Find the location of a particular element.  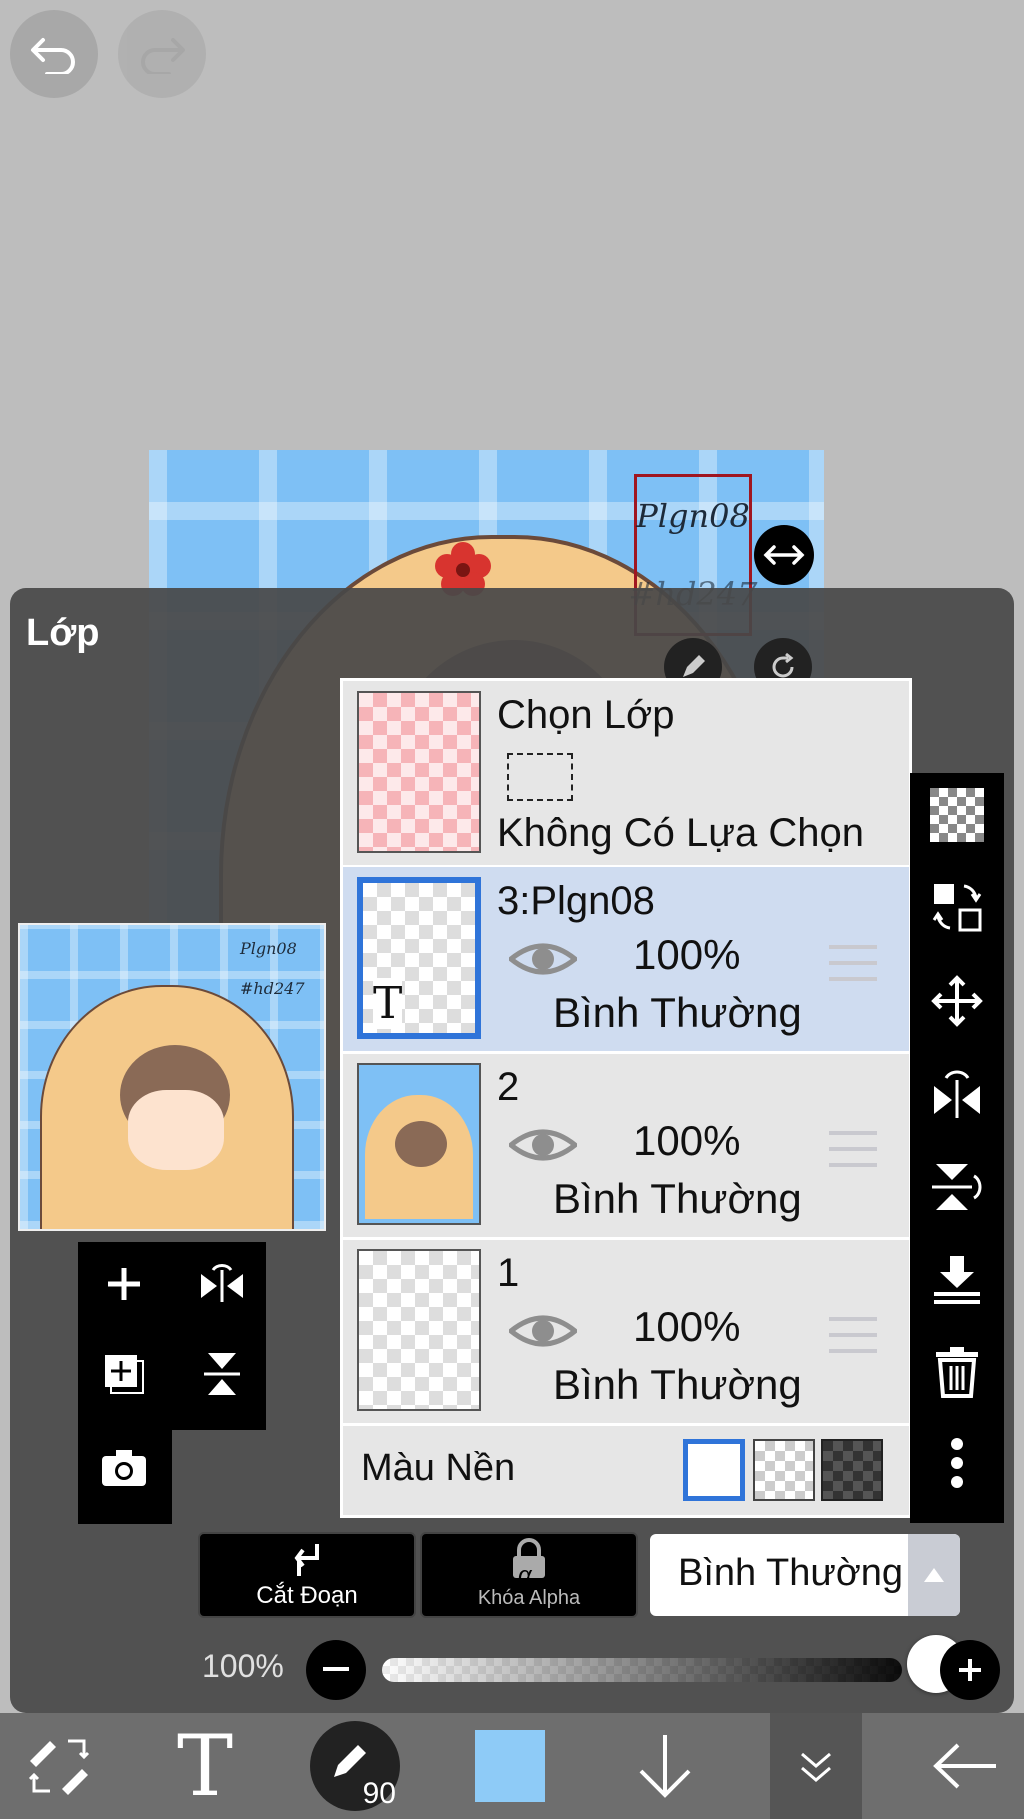

color-button is located at coordinates (510, 1766).